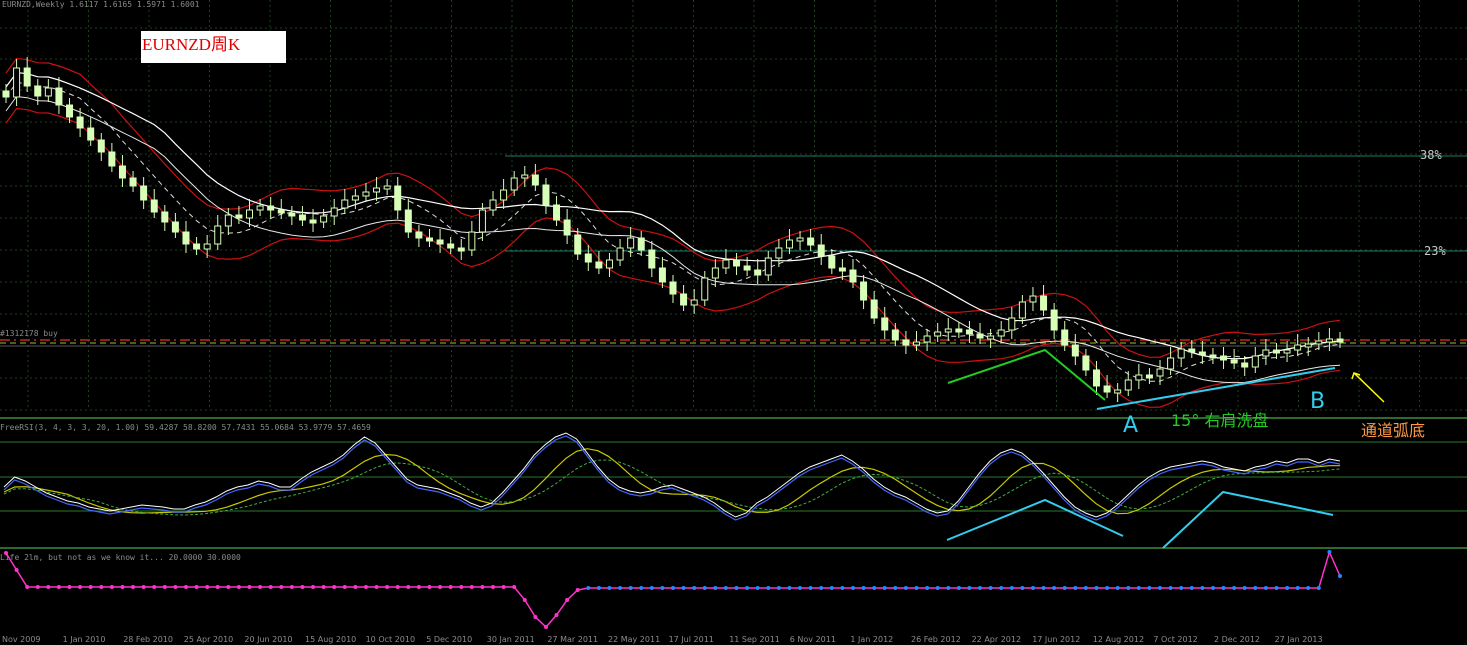 This screenshot has height=645, width=1467. What do you see at coordinates (1026, 374) in the screenshot?
I see `shoulder-trendline` at bounding box center [1026, 374].